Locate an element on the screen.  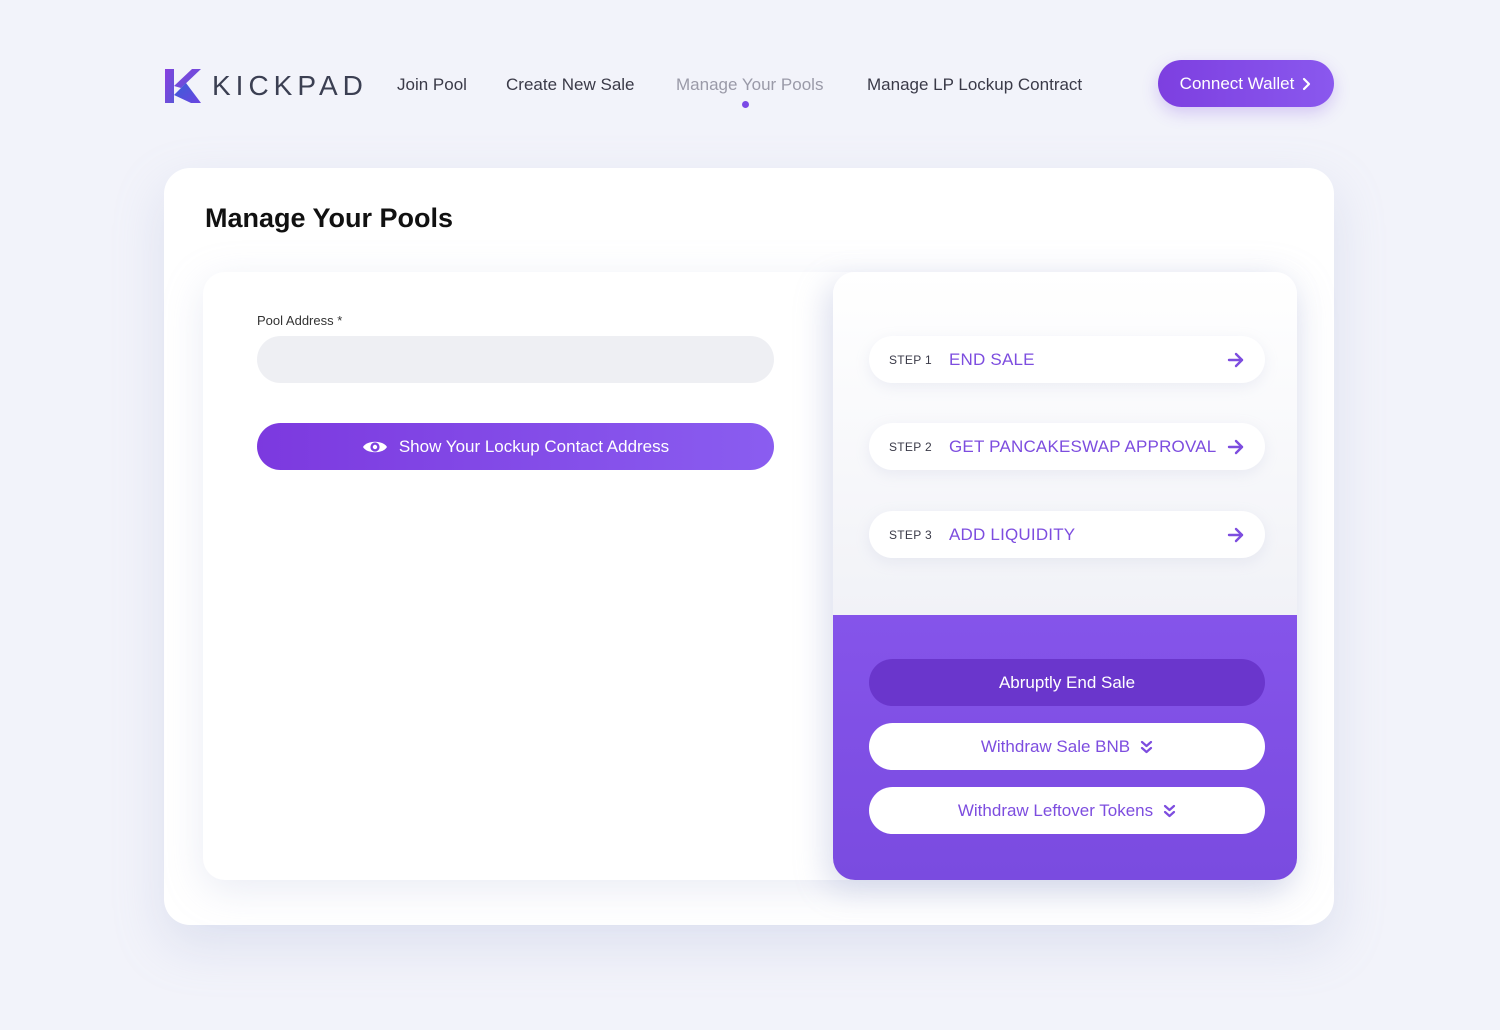
step-number: STEP 1 is located at coordinates (910, 359).